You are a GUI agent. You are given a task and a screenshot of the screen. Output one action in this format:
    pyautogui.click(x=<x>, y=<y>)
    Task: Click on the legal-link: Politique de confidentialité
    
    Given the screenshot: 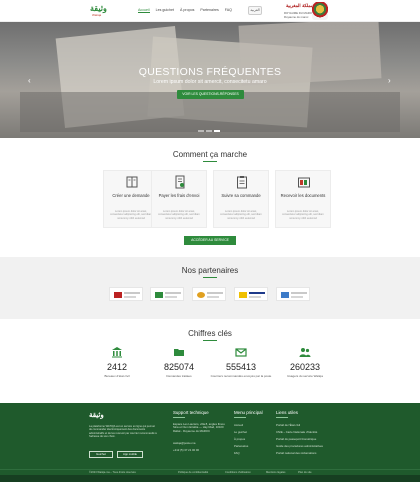 What is the action you would take?
    pyautogui.click(x=193, y=472)
    